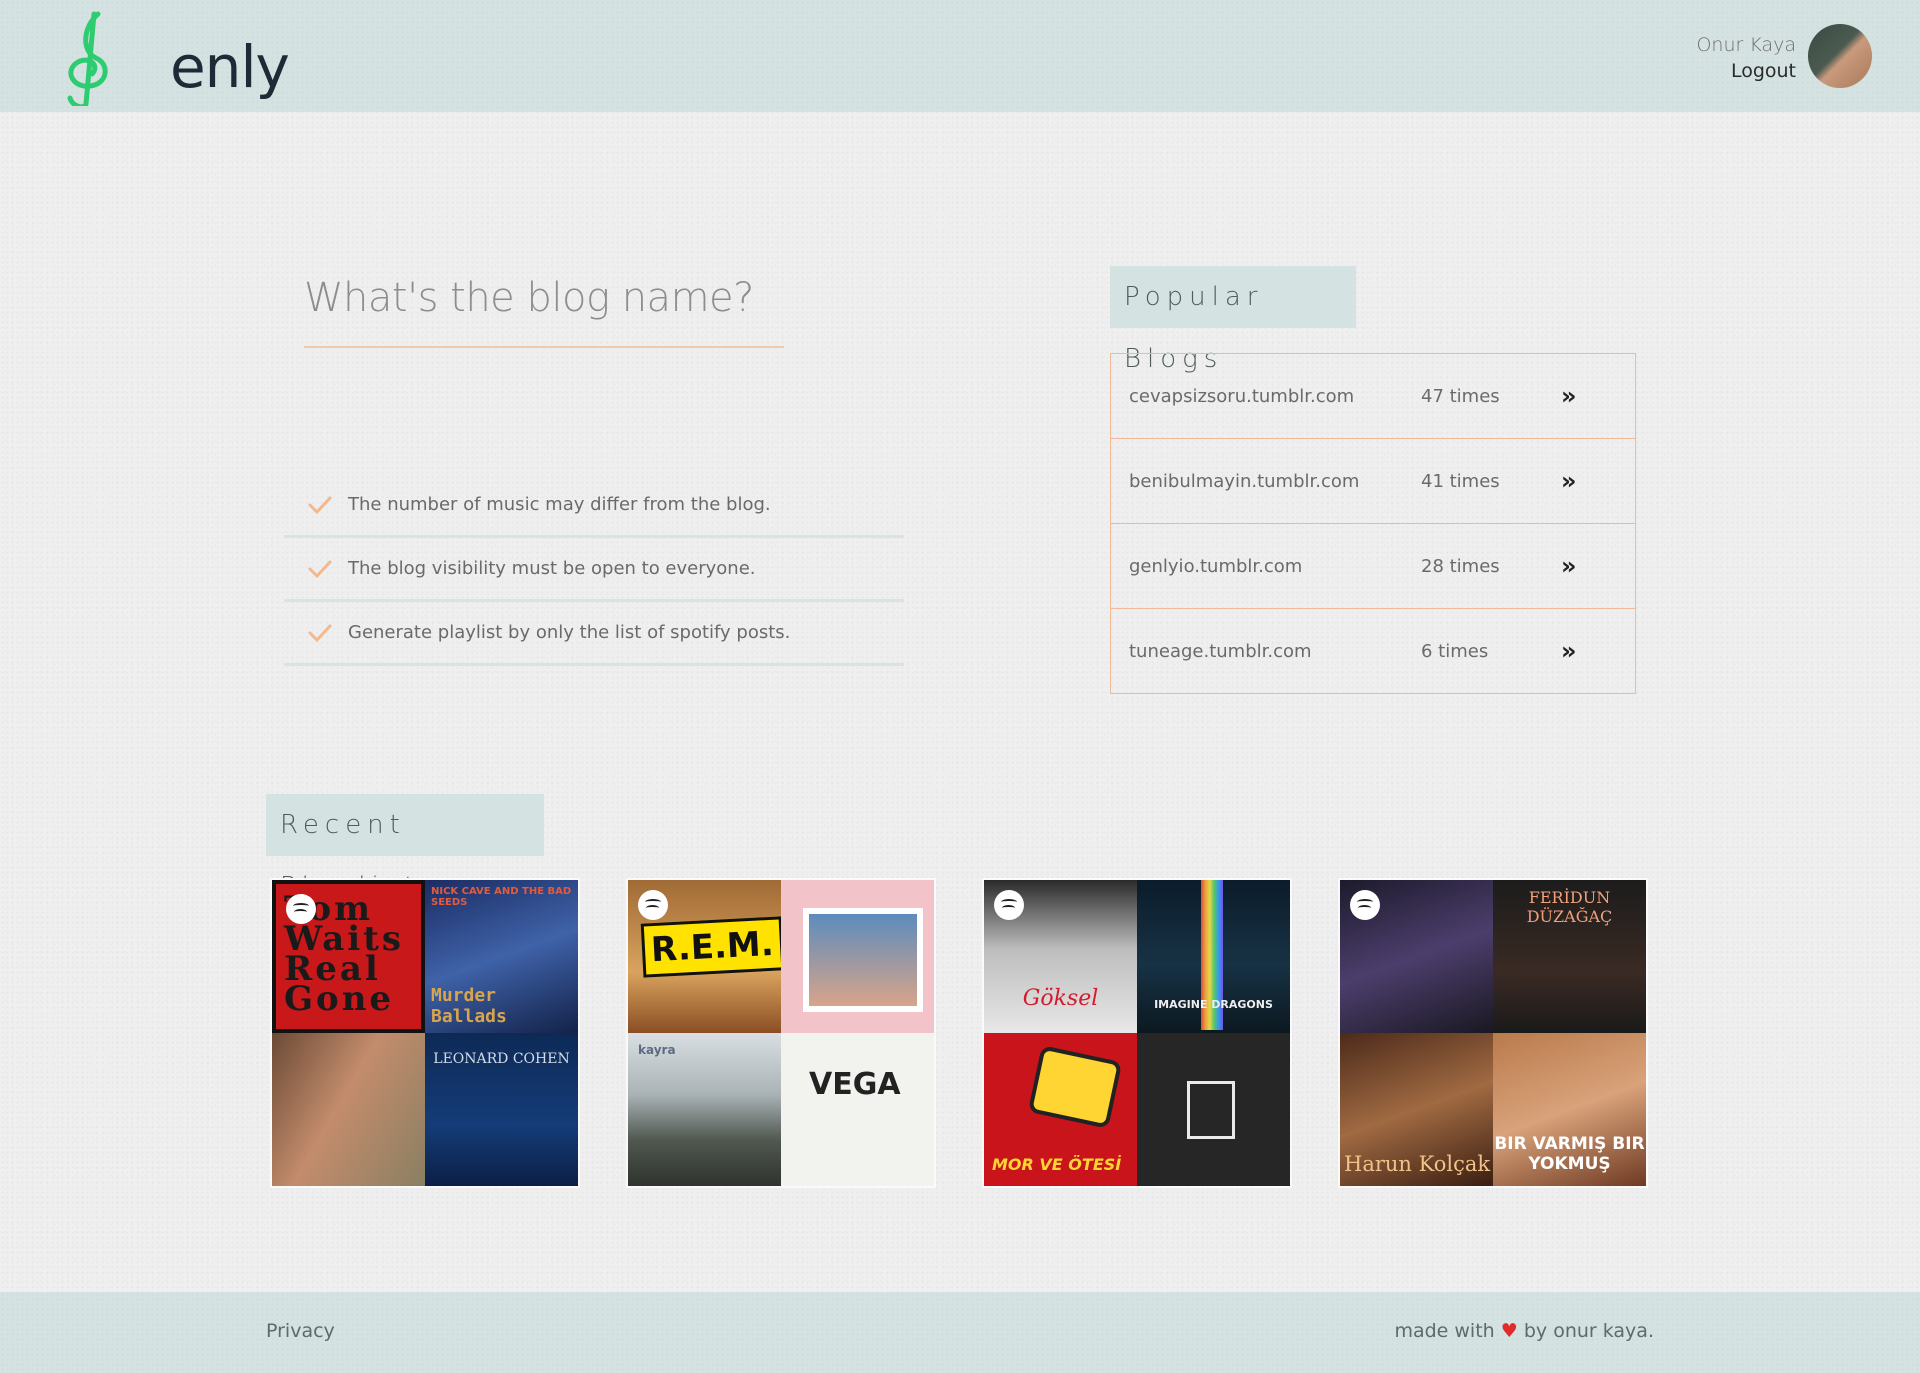 The height and width of the screenshot is (1373, 1920). Describe the element at coordinates (1233, 320) in the screenshot. I see `popular-blogs-heading: Popular Blogs` at that location.